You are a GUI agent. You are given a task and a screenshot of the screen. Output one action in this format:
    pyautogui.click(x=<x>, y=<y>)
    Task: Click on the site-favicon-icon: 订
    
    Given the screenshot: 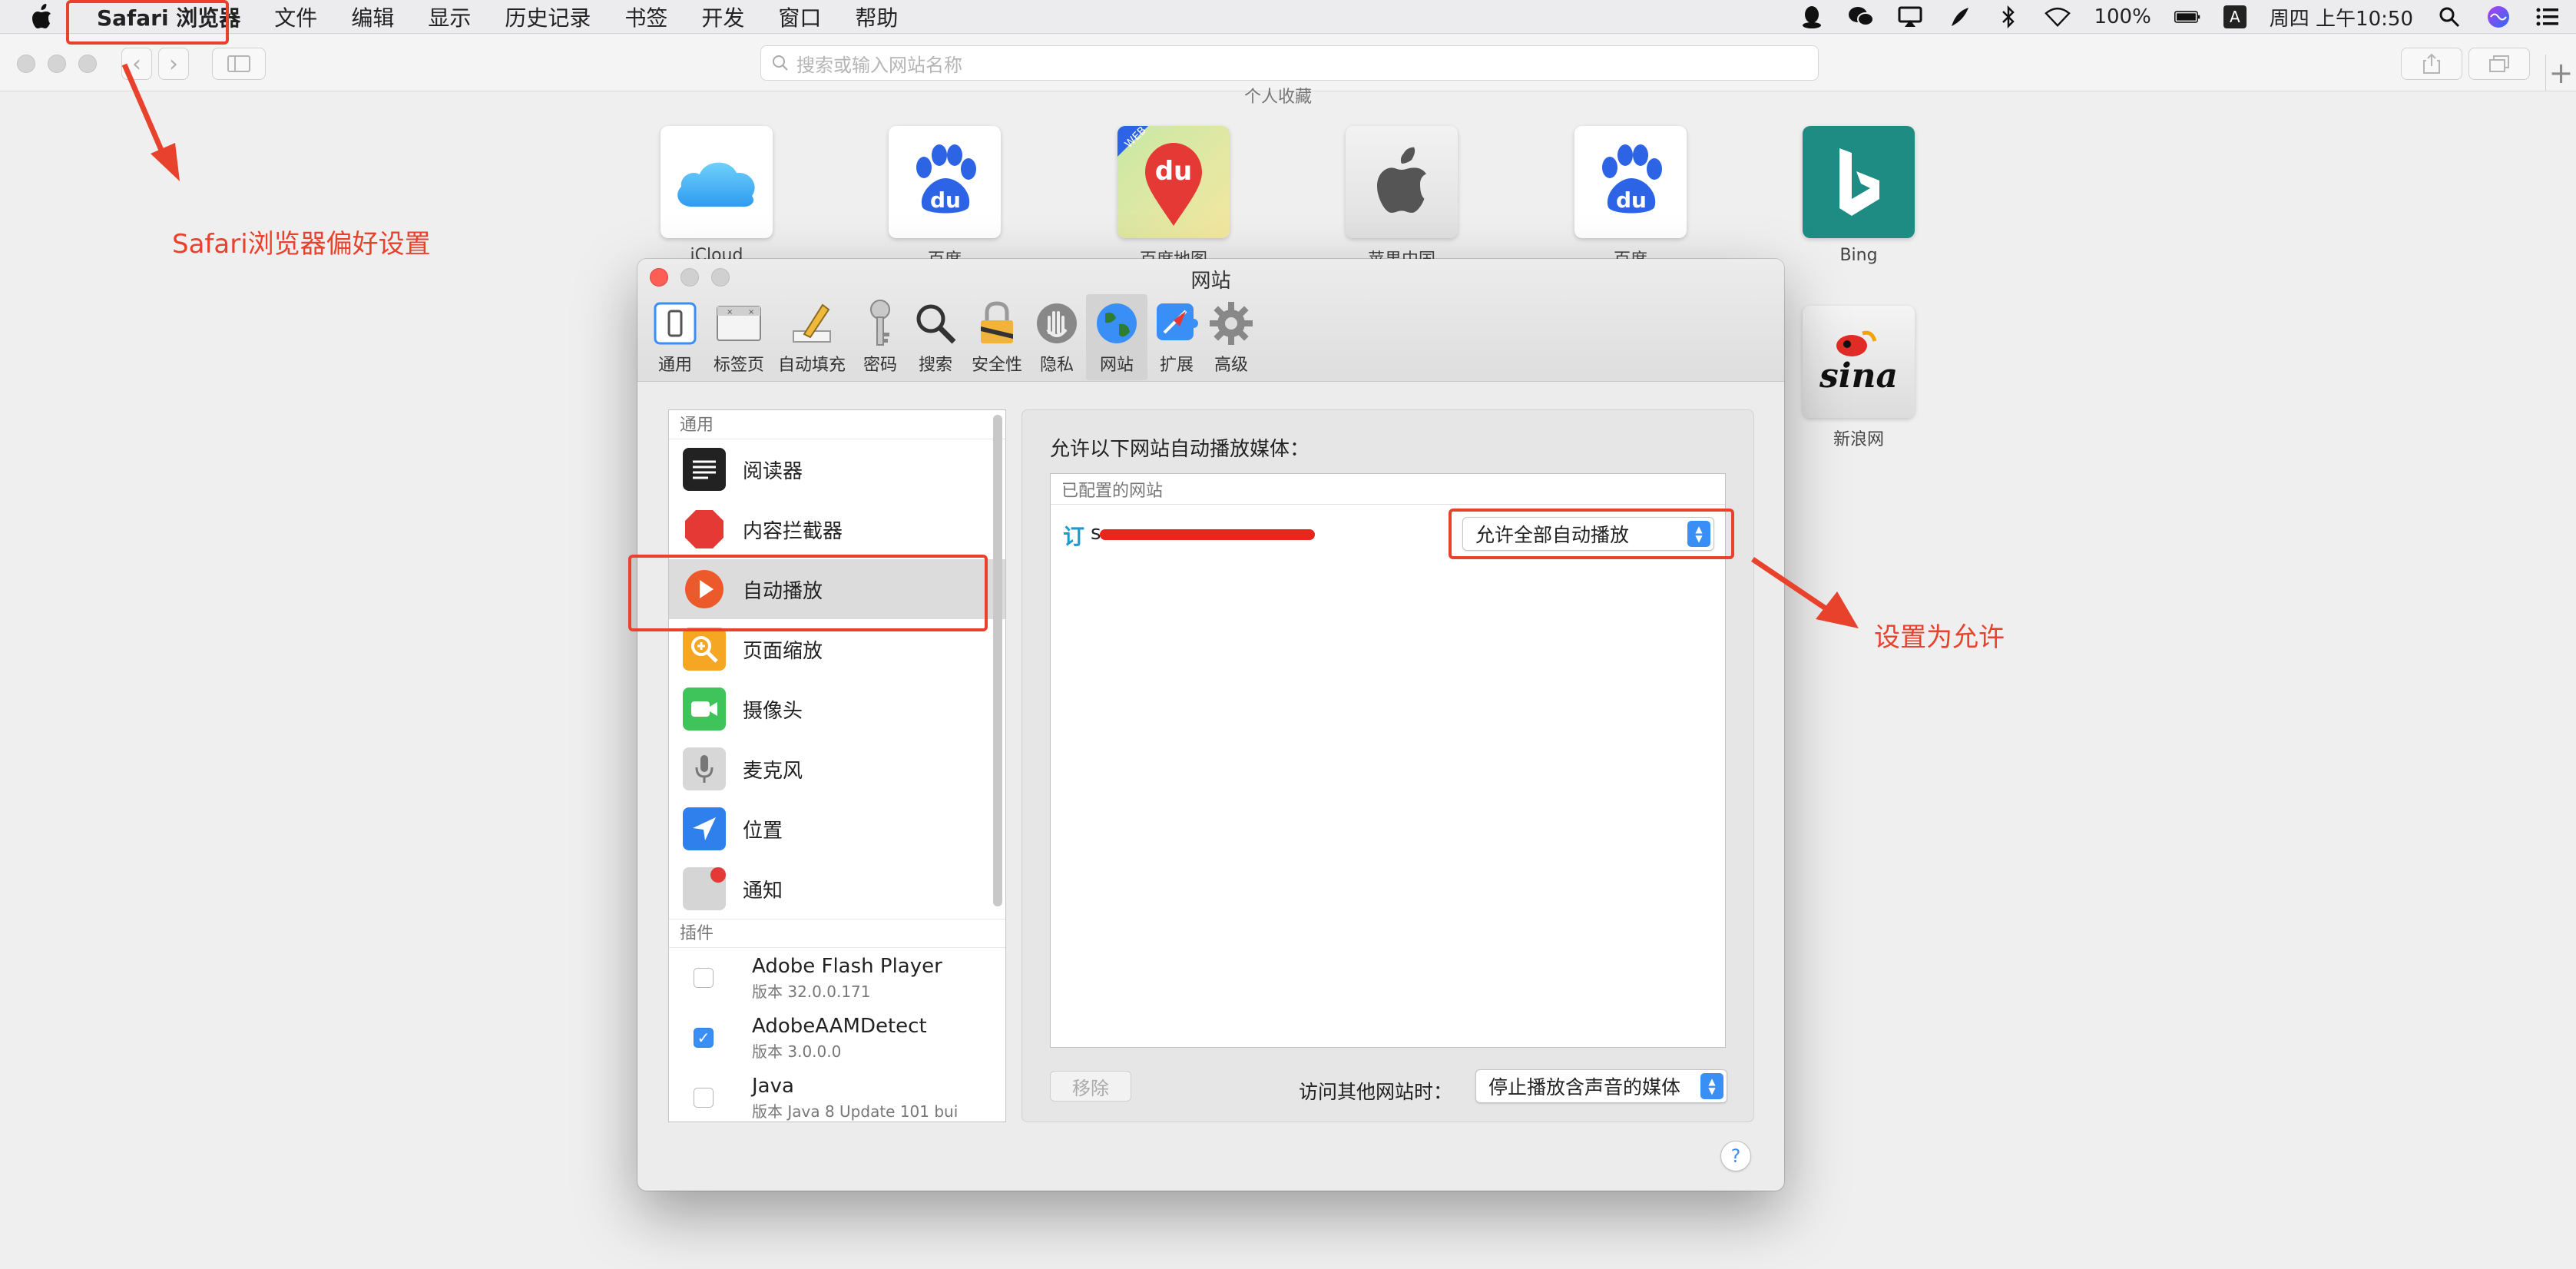 What is the action you would take?
    pyautogui.click(x=1074, y=536)
    